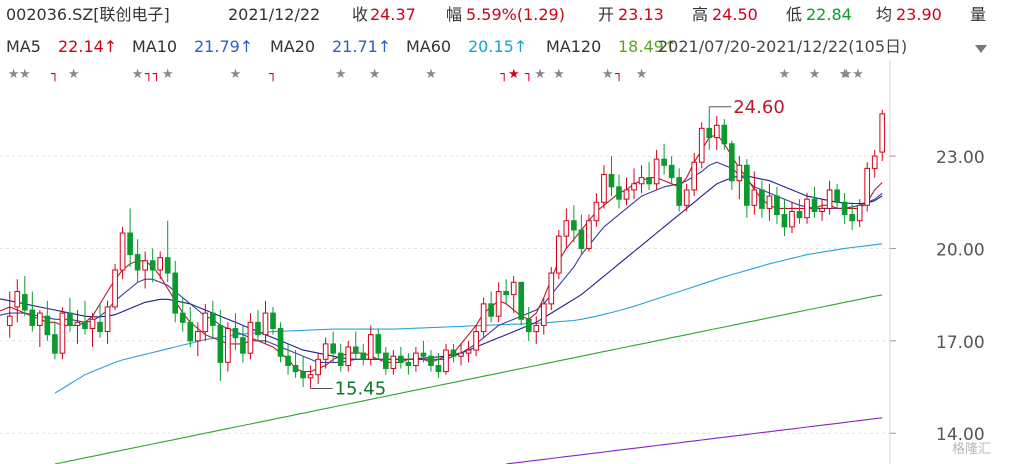 The height and width of the screenshot is (464, 1009). What do you see at coordinates (694, 440) in the screenshot?
I see `ma250-line` at bounding box center [694, 440].